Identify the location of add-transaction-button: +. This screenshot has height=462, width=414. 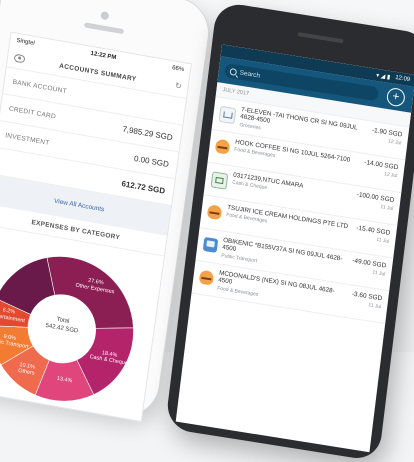
(395, 97).